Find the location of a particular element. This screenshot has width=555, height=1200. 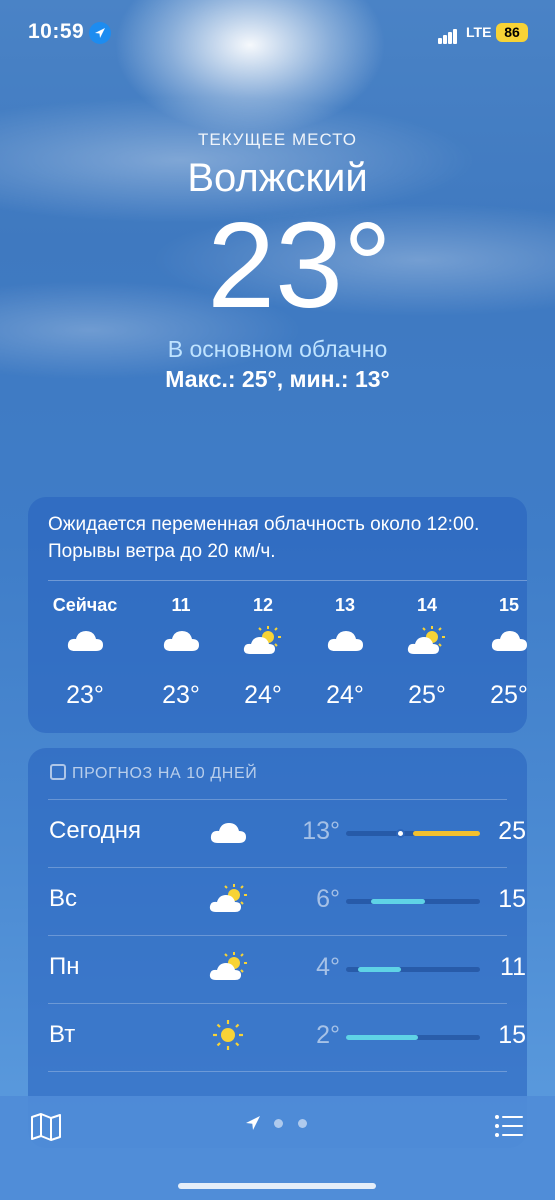

cellular-signal-icon is located at coordinates (448, 35).